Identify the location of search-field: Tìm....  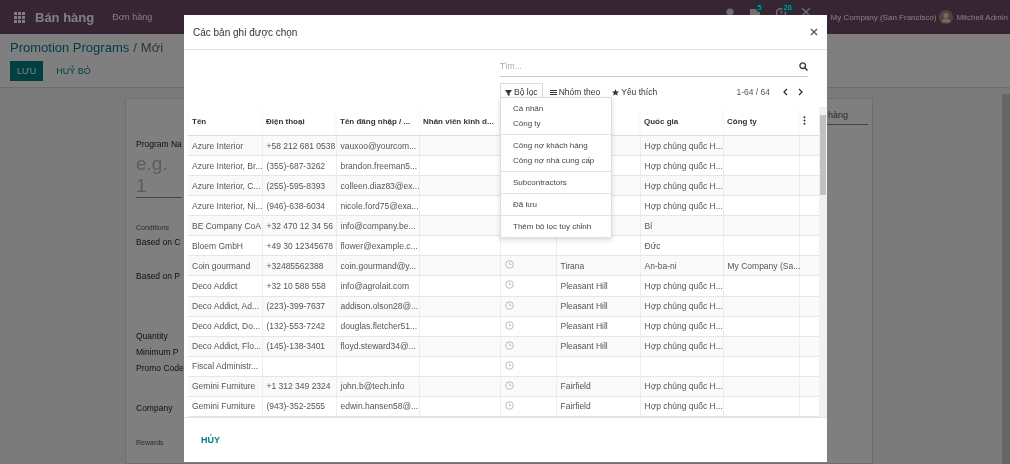
(649, 66).